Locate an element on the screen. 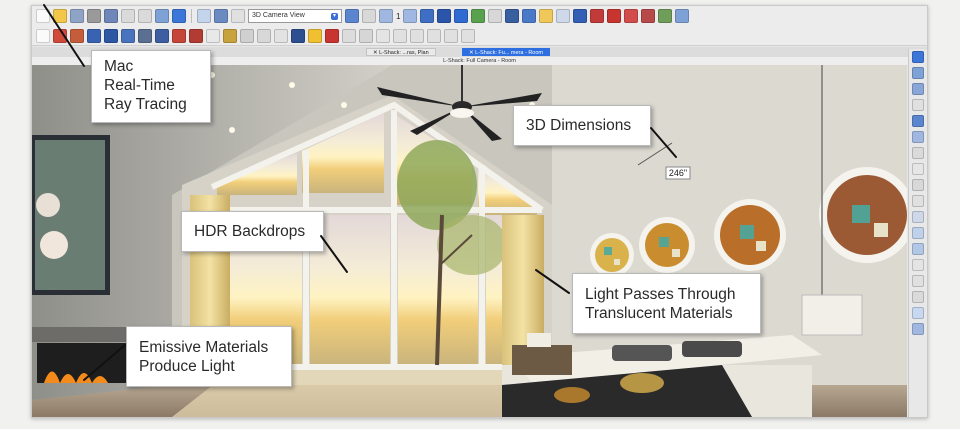 This screenshot has height=429, width=960. desk-phone is located at coordinates (539, 340).